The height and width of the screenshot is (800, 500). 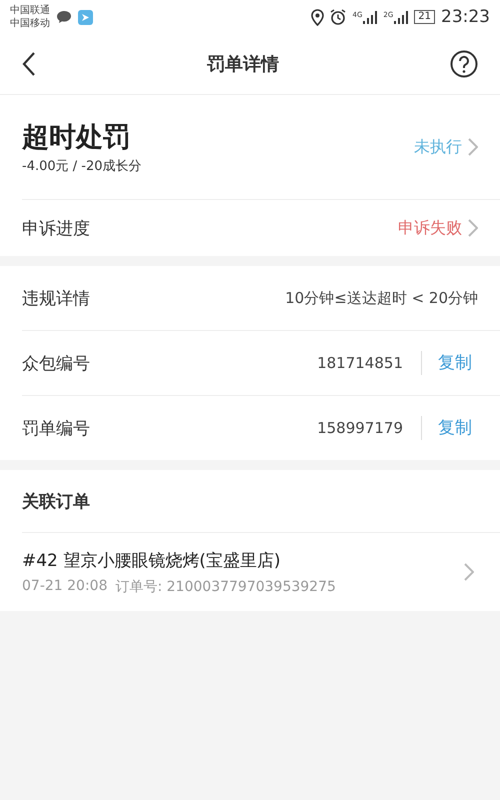 I want to click on row-label: 众包编号, so click(x=56, y=363).